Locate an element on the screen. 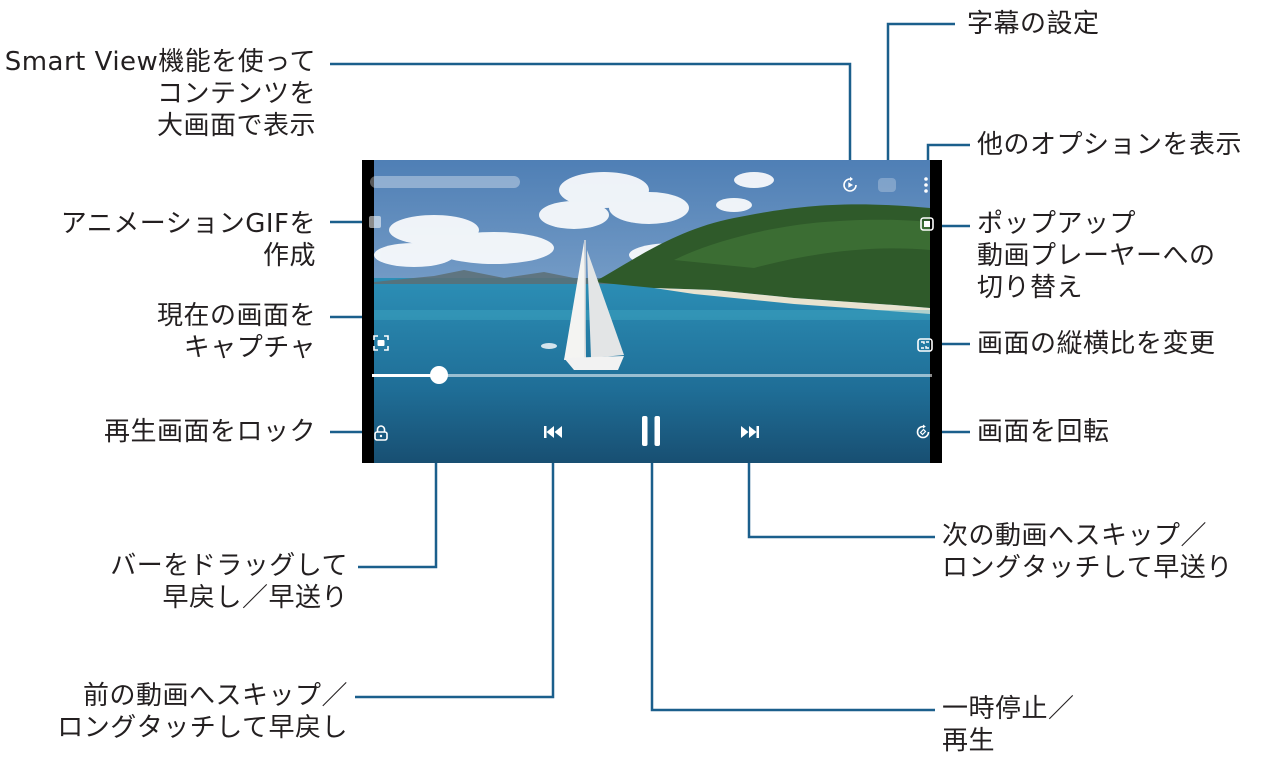 The width and height of the screenshot is (1273, 757). pause-icon is located at coordinates (651, 431).